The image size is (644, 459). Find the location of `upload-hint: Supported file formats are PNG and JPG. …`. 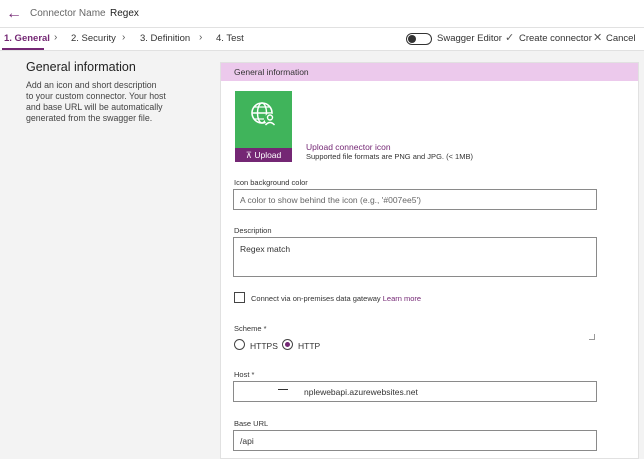

upload-hint: Supported file formats are PNG and JPG. … is located at coordinates (389, 156).